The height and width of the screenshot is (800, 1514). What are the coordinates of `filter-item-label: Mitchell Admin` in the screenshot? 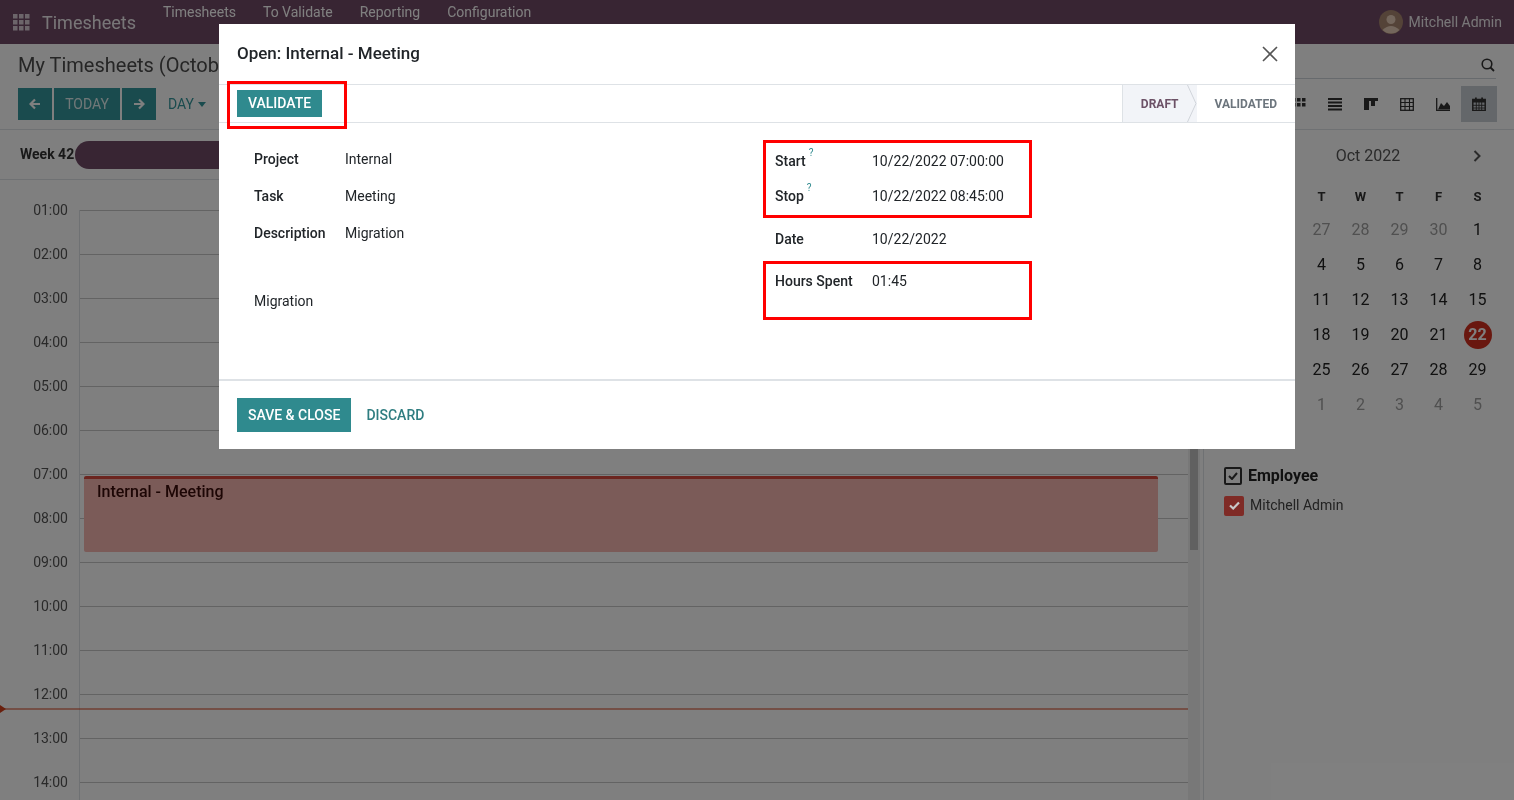 It's located at (1297, 505).